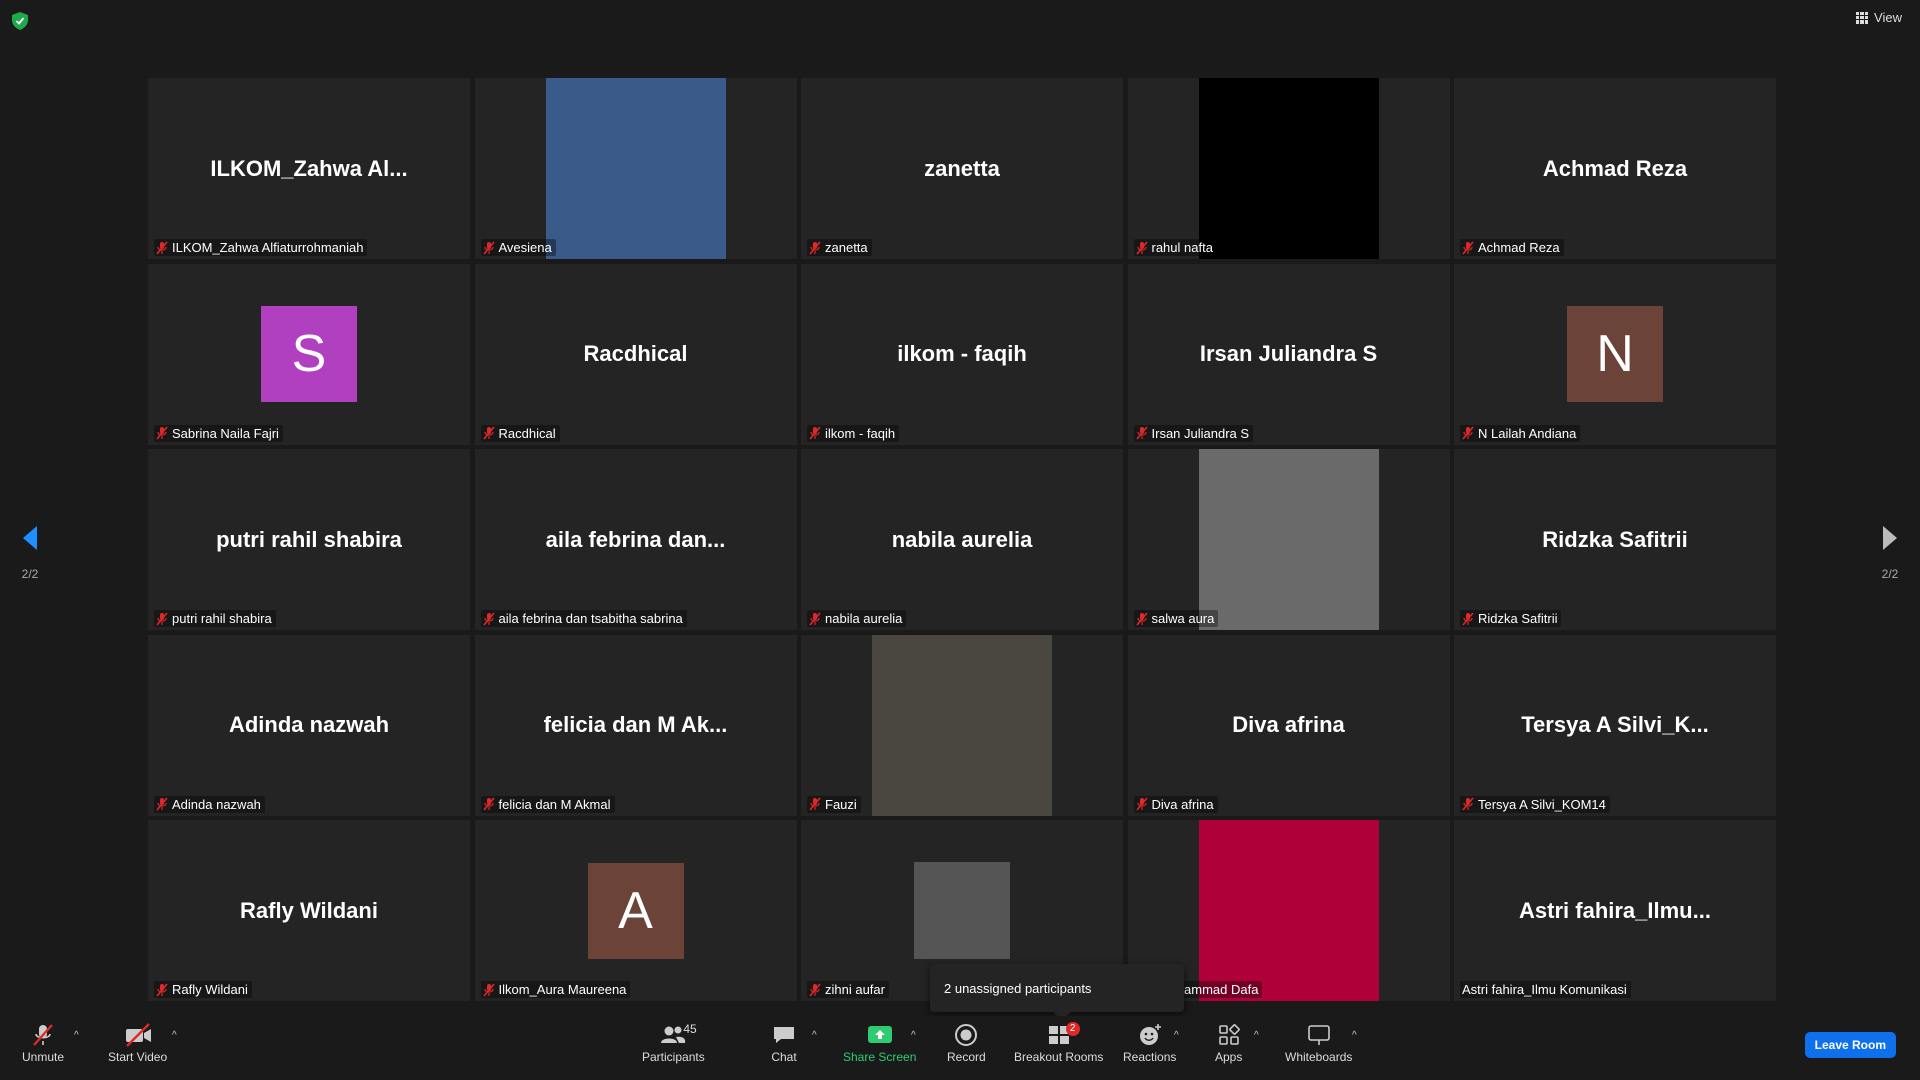  I want to click on participant-name-label: Achmad Reza, so click(1512, 247).